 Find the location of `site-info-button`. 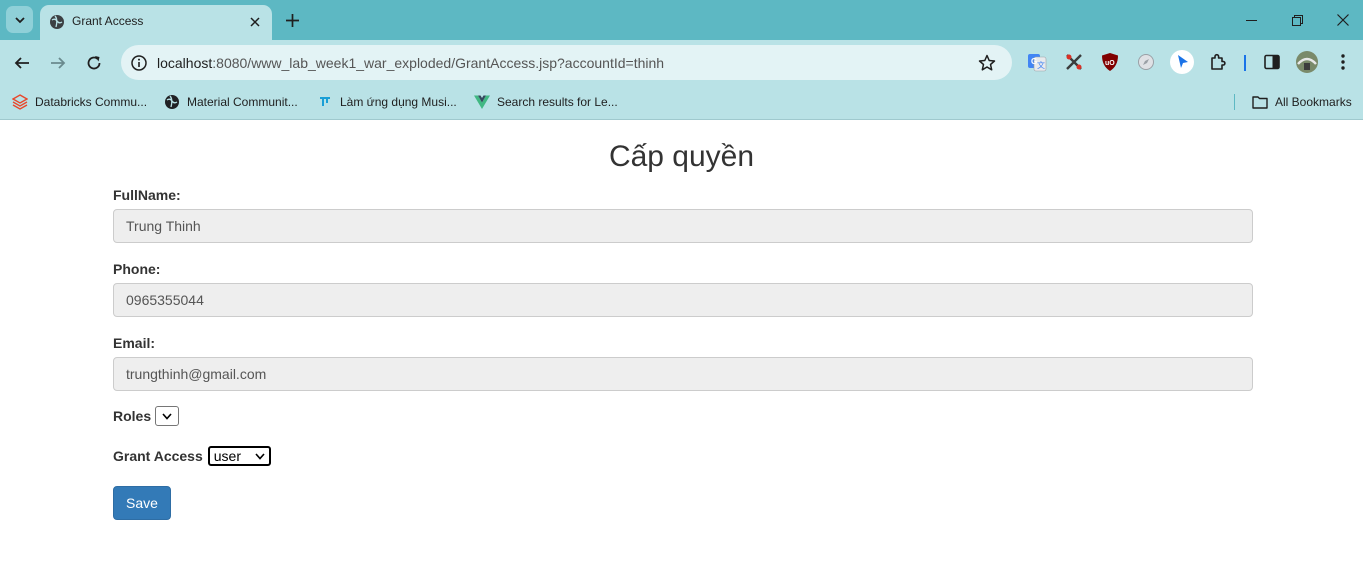

site-info-button is located at coordinates (138, 62).